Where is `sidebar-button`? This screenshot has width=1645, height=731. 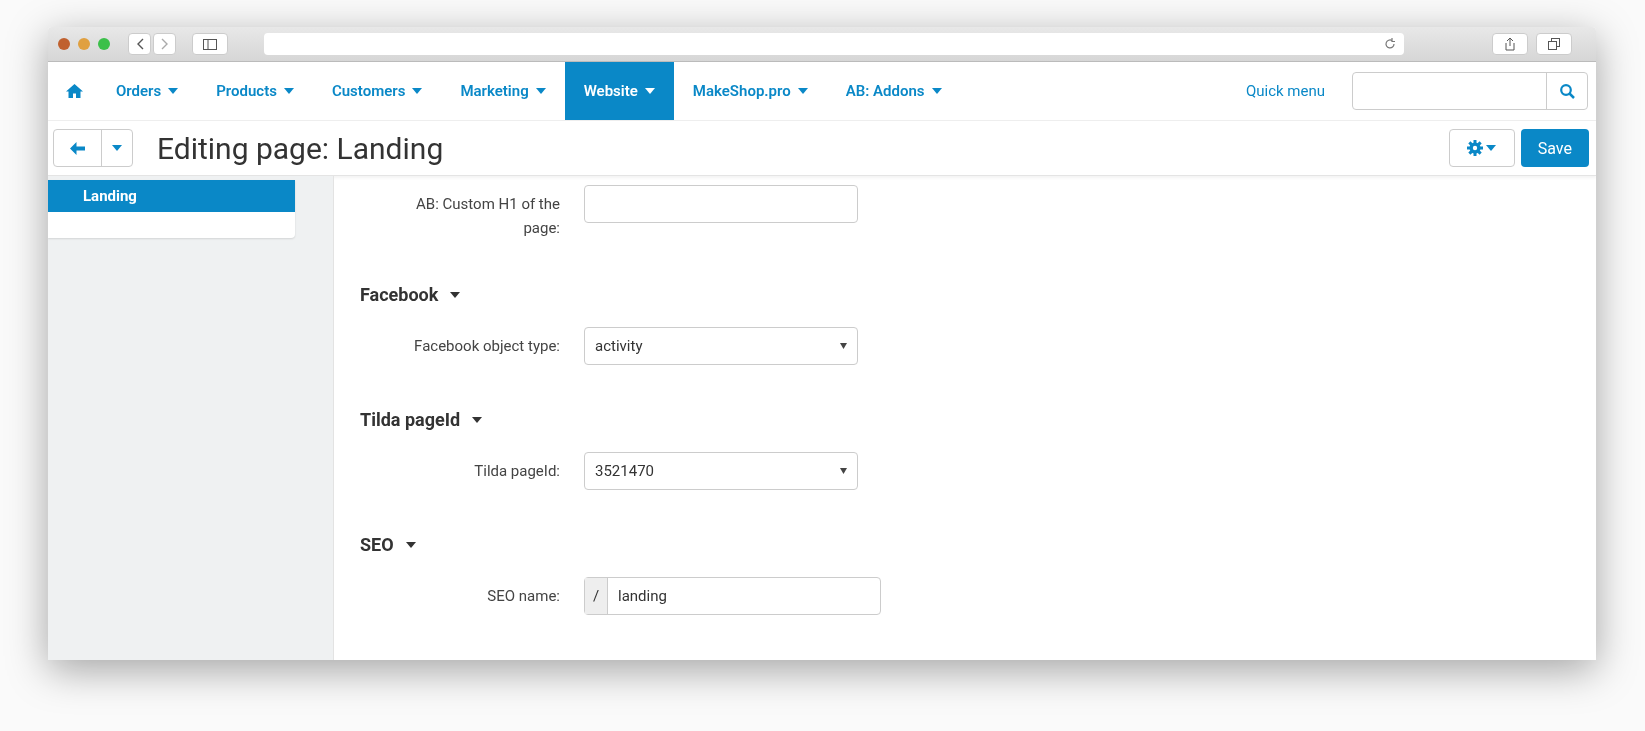 sidebar-button is located at coordinates (210, 44).